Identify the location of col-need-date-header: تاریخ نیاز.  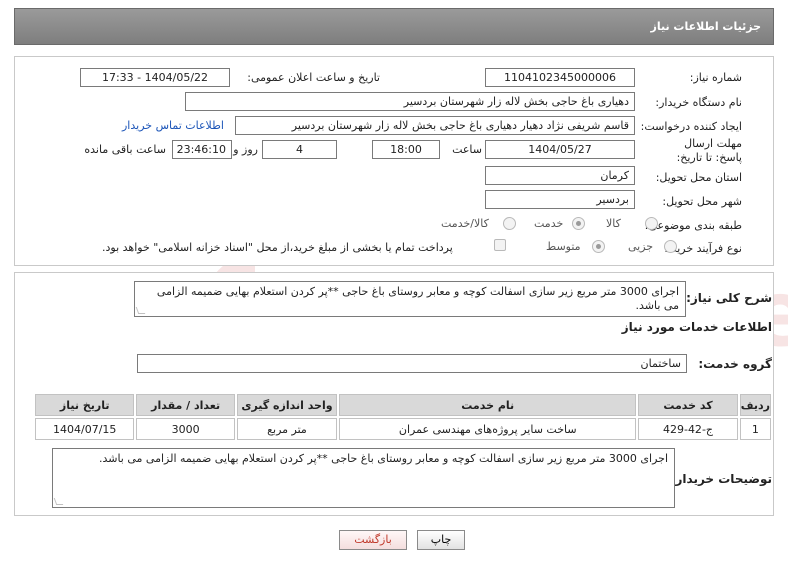
(85, 405).